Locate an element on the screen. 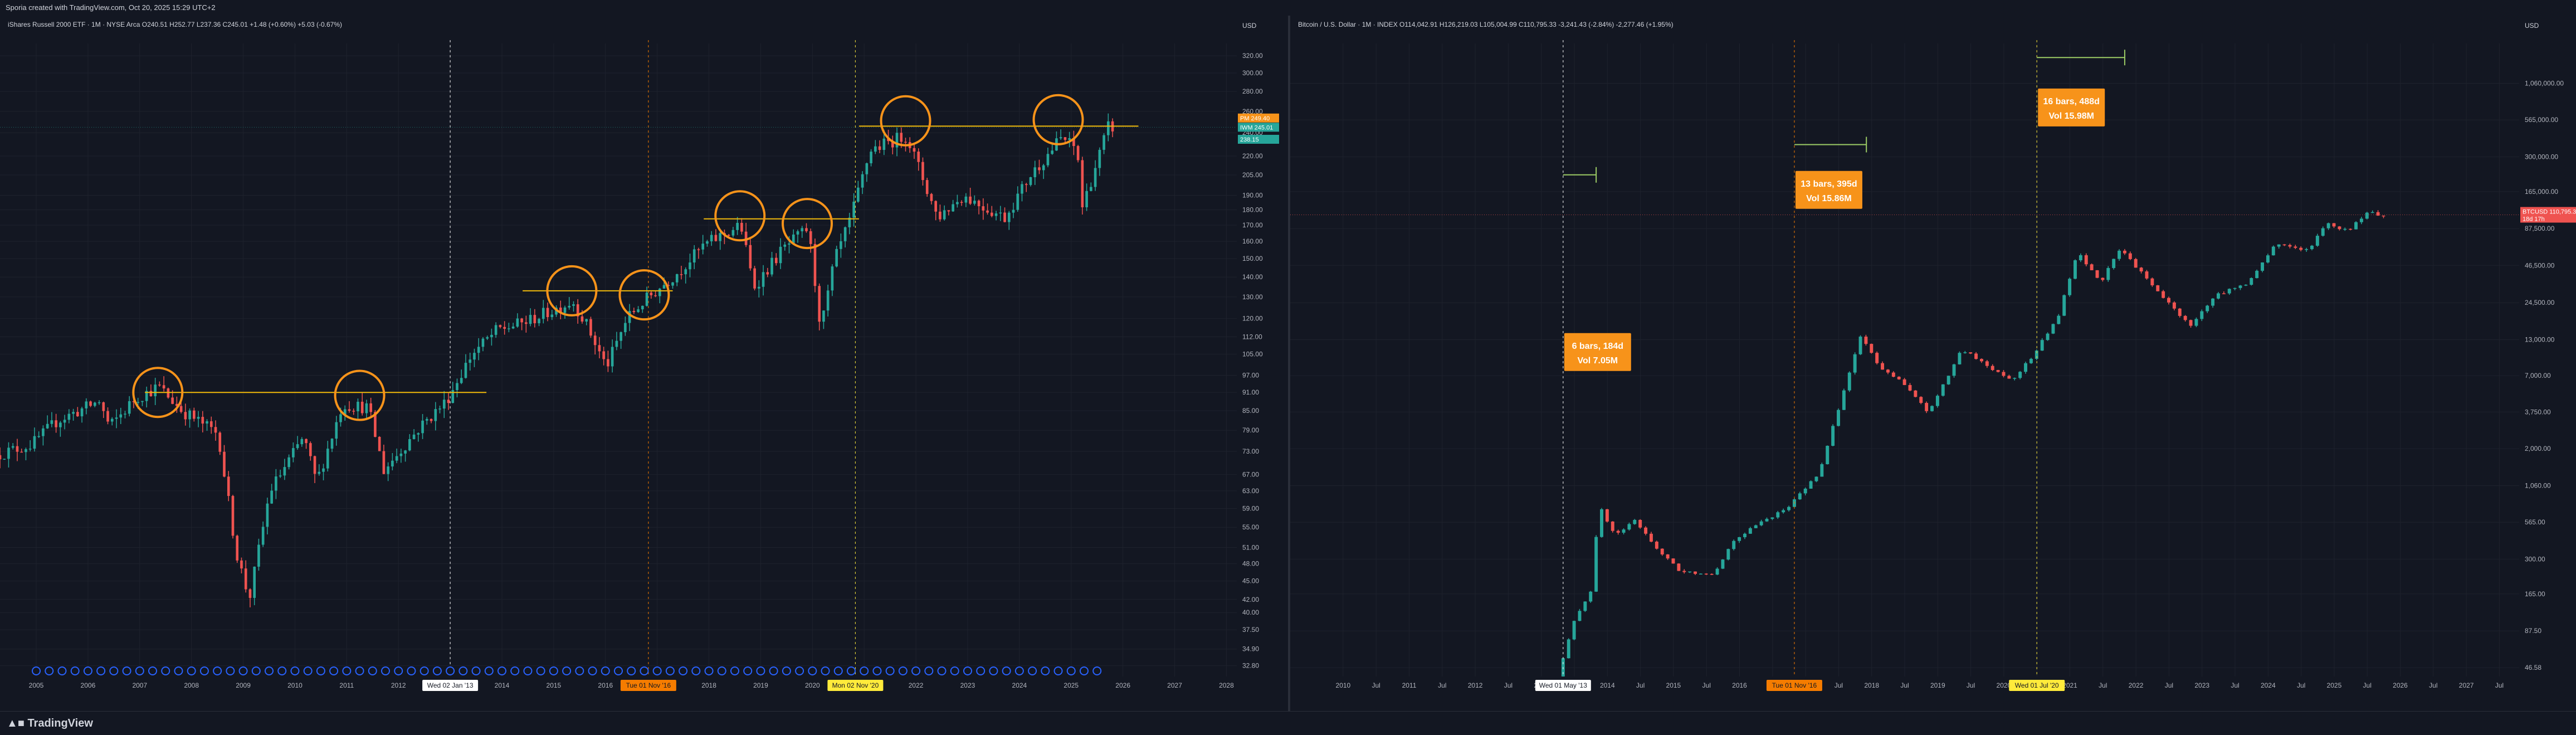 The image size is (2576, 735). btc-y-tick-label: 87.50 is located at coordinates (2533, 631).